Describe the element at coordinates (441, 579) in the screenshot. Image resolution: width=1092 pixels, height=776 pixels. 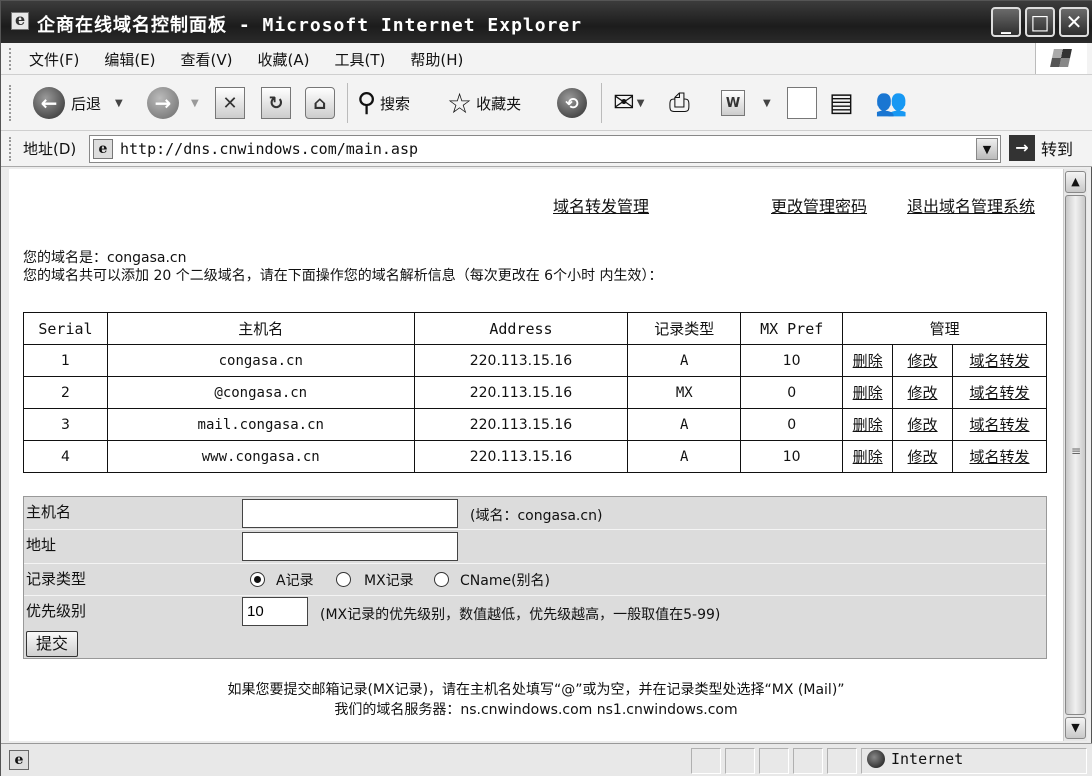
I see `radio-cname-record` at that location.